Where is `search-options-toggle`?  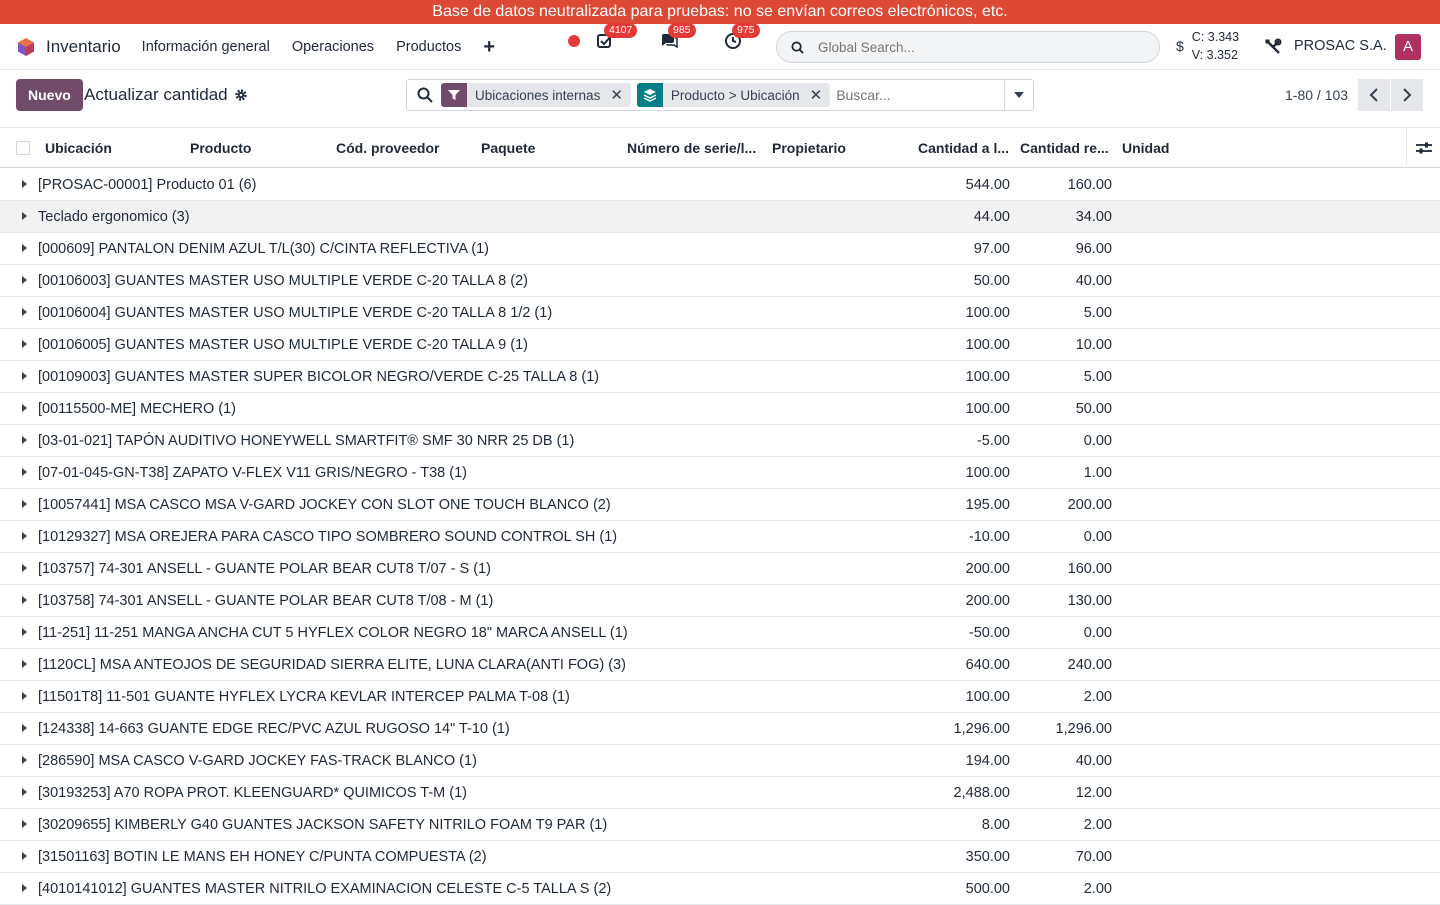
search-options-toggle is located at coordinates (1018, 95).